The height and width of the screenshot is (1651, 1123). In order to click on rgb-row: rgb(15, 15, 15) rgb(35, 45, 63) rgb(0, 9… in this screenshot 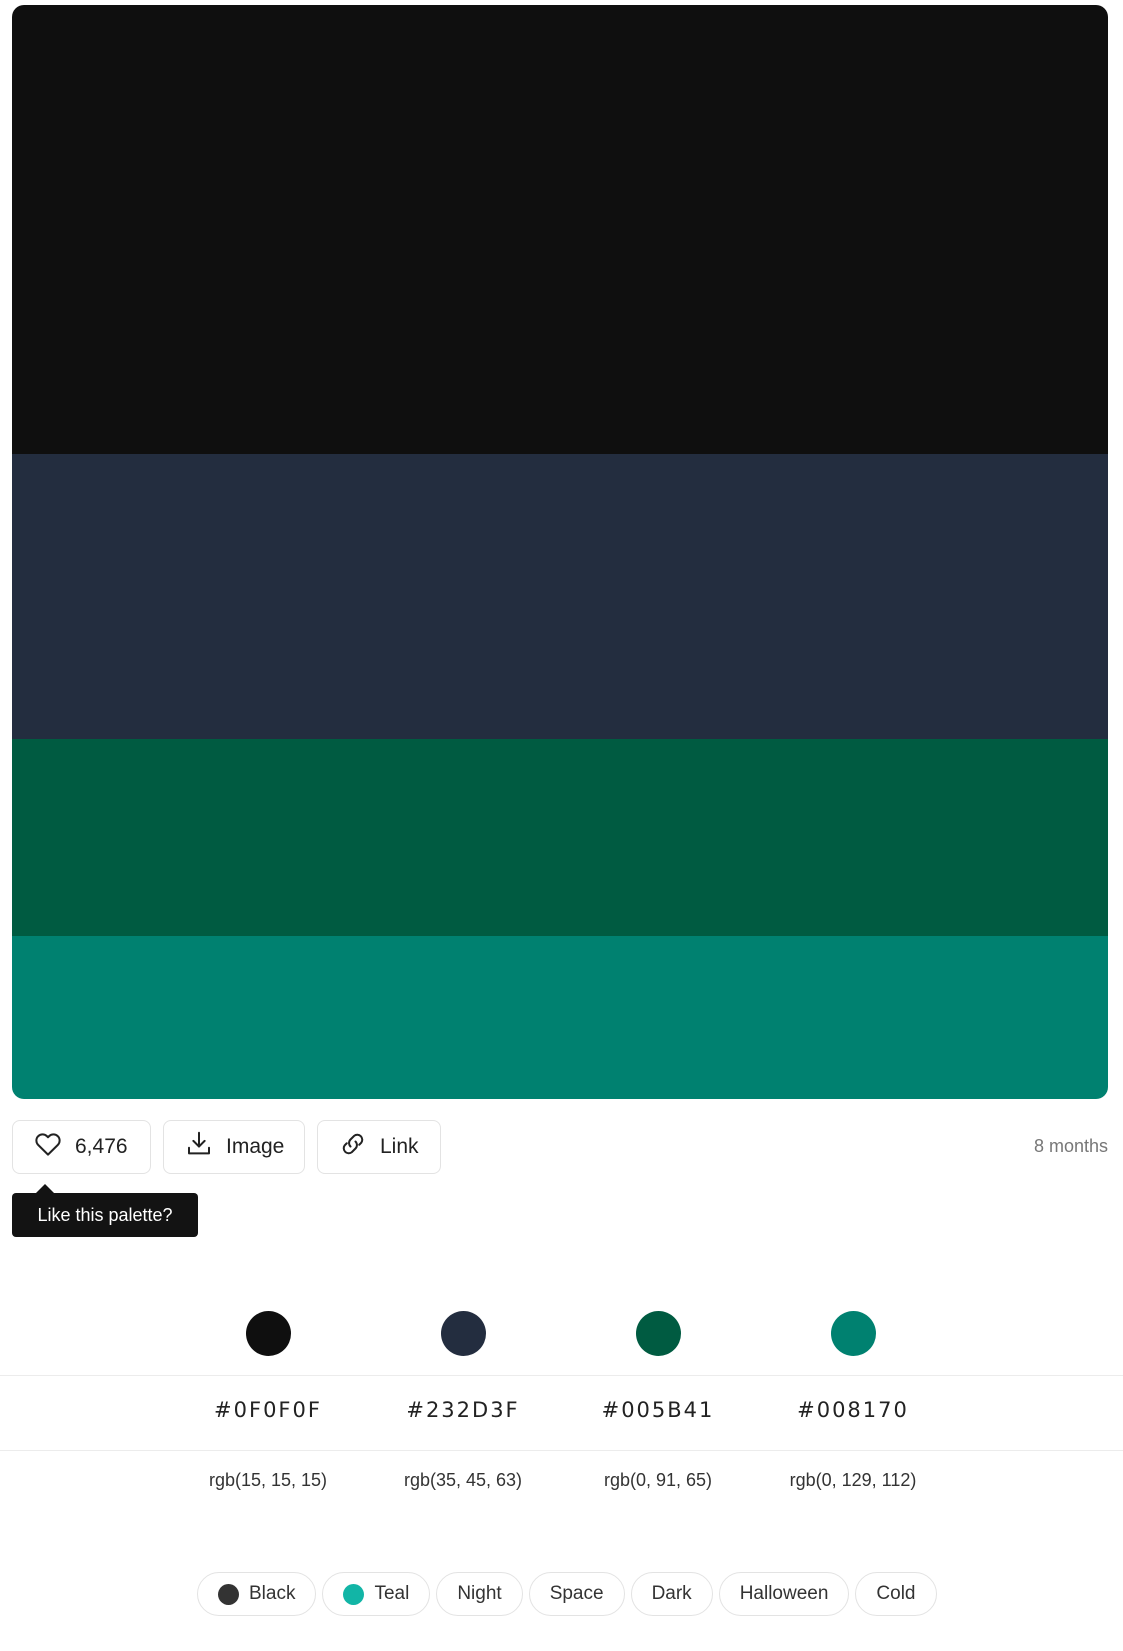, I will do `click(561, 1485)`.